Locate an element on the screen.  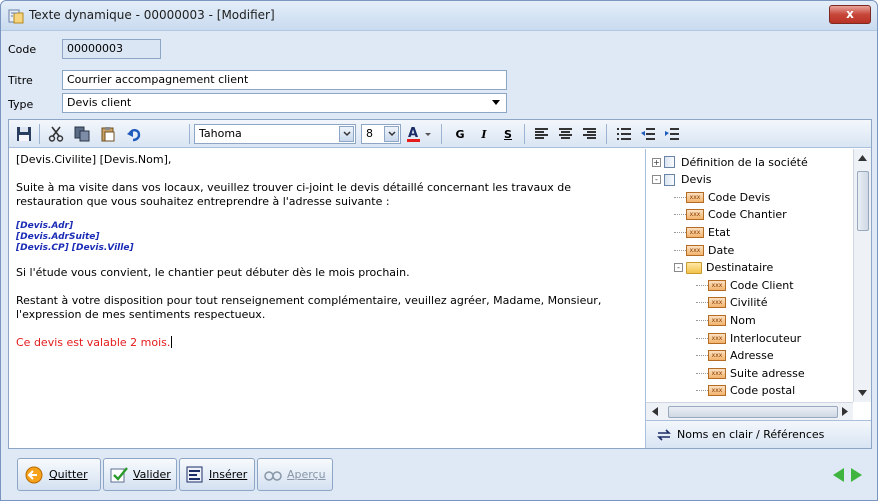
tree-node: + Définition de la société is located at coordinates (730, 162).